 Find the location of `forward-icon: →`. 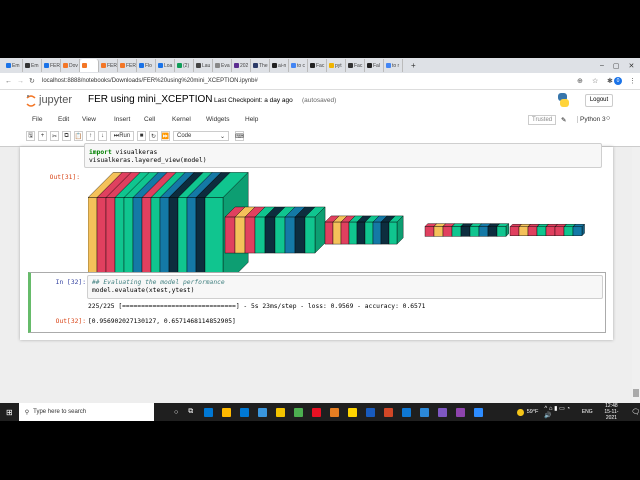

forward-icon: → is located at coordinates (20, 81).